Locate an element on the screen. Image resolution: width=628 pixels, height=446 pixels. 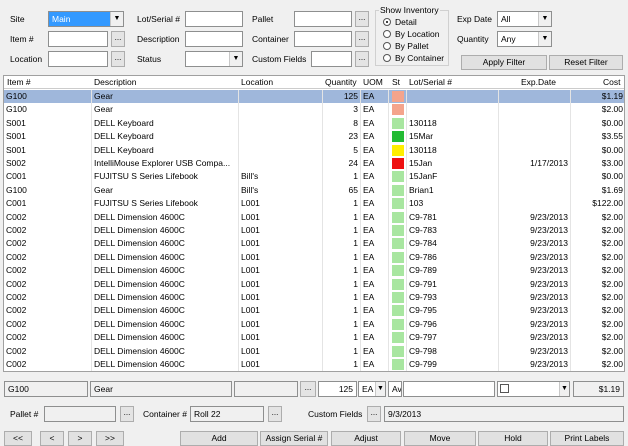
print-labels-button: Print Labels is located at coordinates (587, 438).